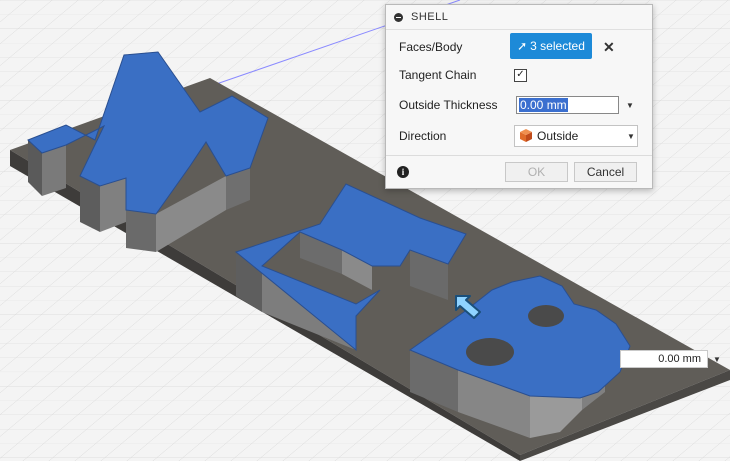  What do you see at coordinates (398, 17) in the screenshot?
I see `minus-circle-icon` at bounding box center [398, 17].